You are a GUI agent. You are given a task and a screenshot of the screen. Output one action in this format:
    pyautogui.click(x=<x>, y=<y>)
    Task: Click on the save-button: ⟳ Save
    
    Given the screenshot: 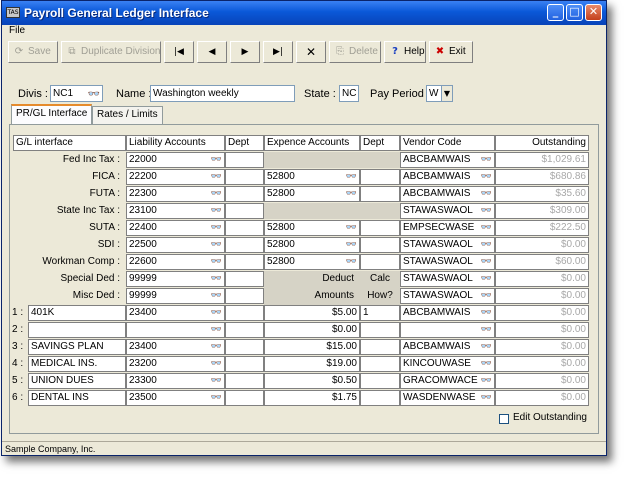 What is the action you would take?
    pyautogui.click(x=33, y=52)
    